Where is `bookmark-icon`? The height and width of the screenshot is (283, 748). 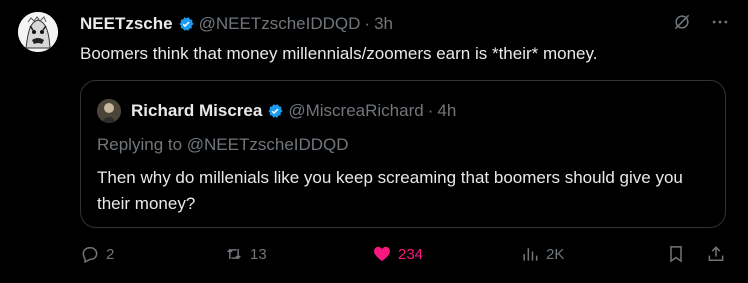 bookmark-icon is located at coordinates (676, 254).